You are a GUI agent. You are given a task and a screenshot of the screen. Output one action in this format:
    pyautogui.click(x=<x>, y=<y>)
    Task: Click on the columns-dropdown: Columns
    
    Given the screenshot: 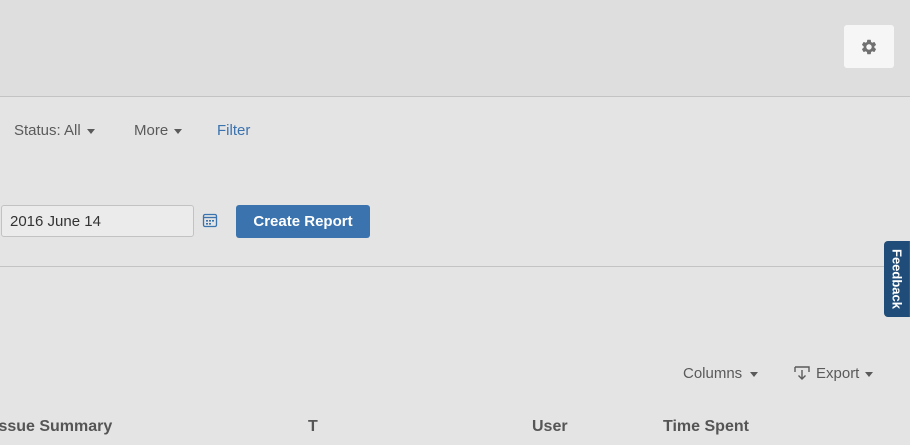 What is the action you would take?
    pyautogui.click(x=721, y=373)
    